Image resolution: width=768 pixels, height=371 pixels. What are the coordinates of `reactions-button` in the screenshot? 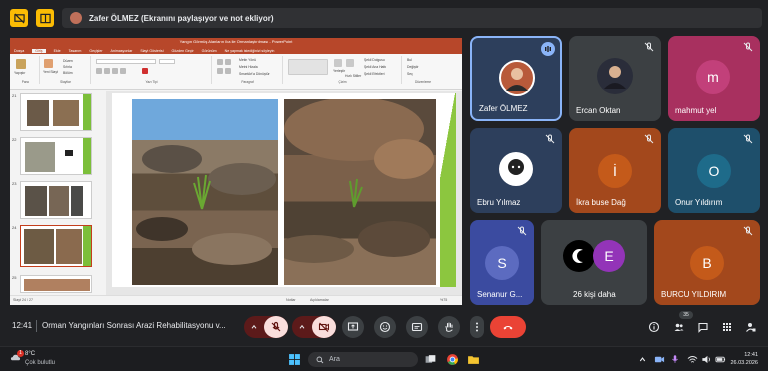 It's located at (385, 327).